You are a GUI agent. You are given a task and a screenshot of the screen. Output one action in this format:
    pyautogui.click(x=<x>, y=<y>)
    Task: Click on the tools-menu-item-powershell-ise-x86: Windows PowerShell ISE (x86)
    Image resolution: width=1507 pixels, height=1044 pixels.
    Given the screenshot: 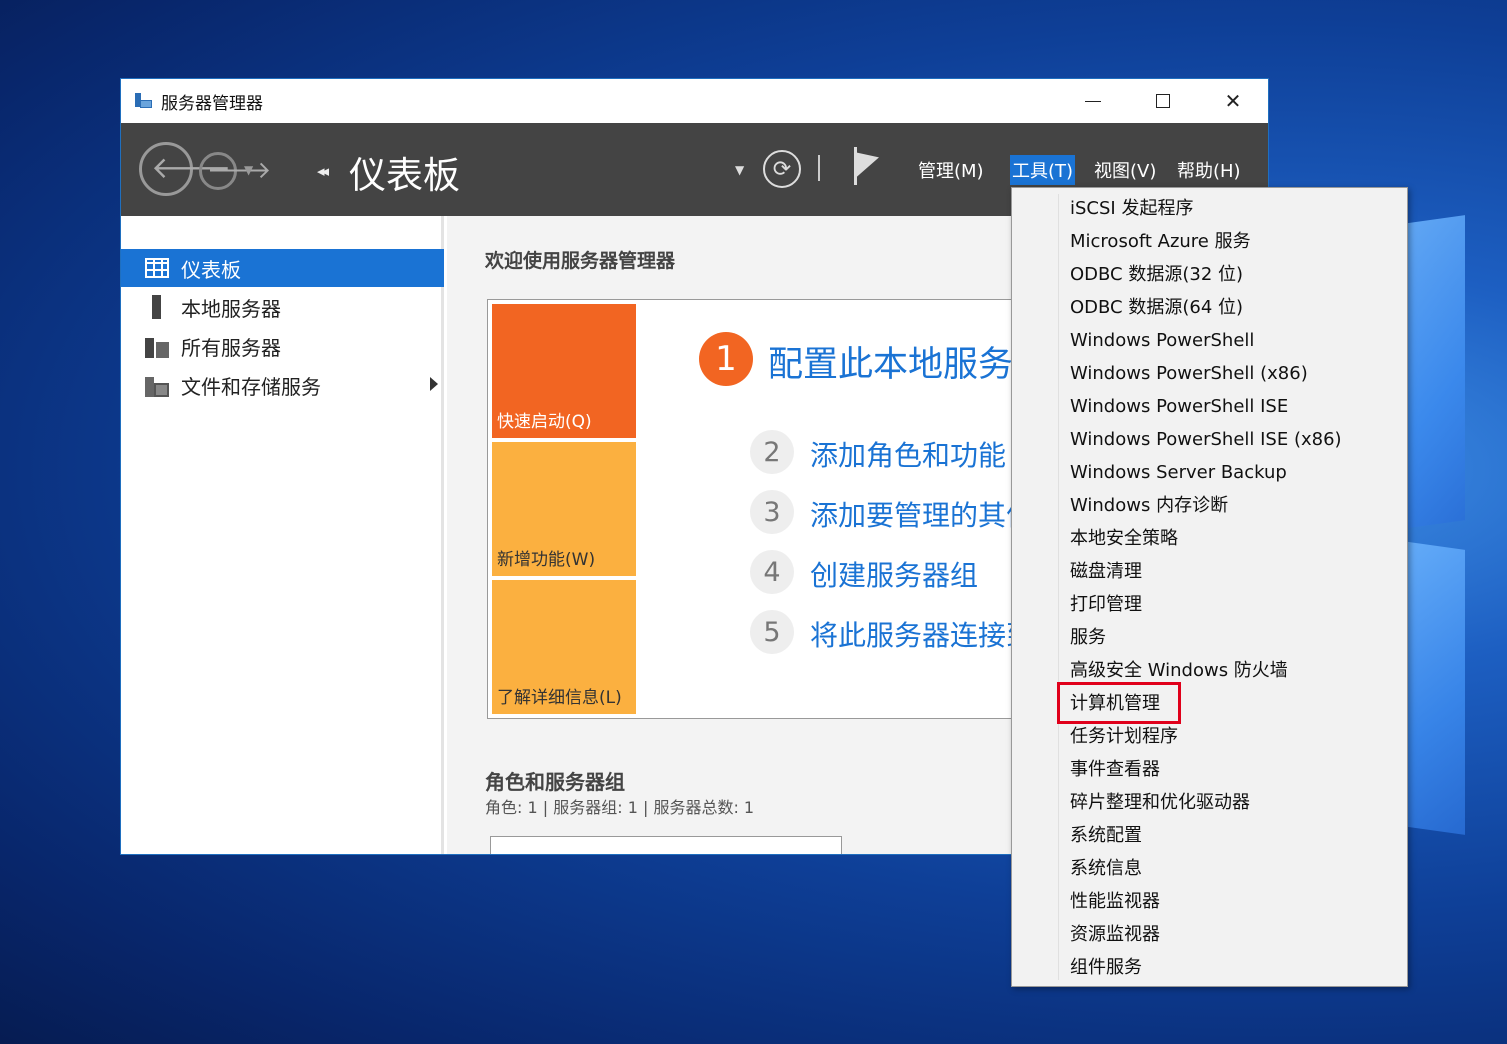 What is the action you would take?
    pyautogui.click(x=1206, y=439)
    